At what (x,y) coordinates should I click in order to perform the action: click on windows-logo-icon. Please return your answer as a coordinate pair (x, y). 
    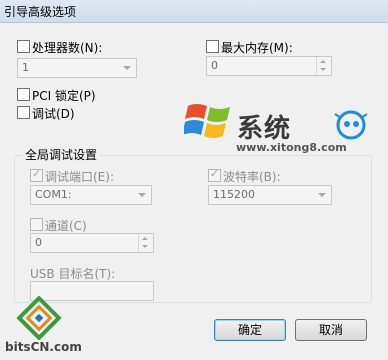
    Looking at the image, I should click on (207, 121).